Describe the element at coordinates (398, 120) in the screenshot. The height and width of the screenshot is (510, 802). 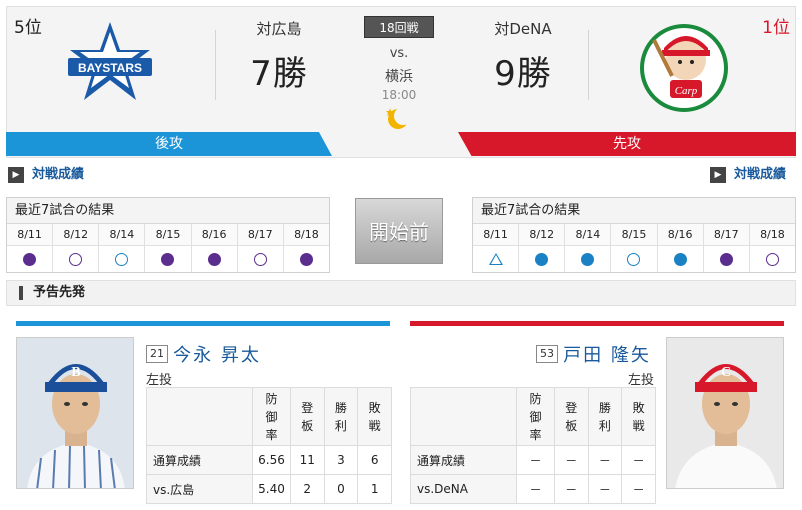
I see `moon-icon` at that location.